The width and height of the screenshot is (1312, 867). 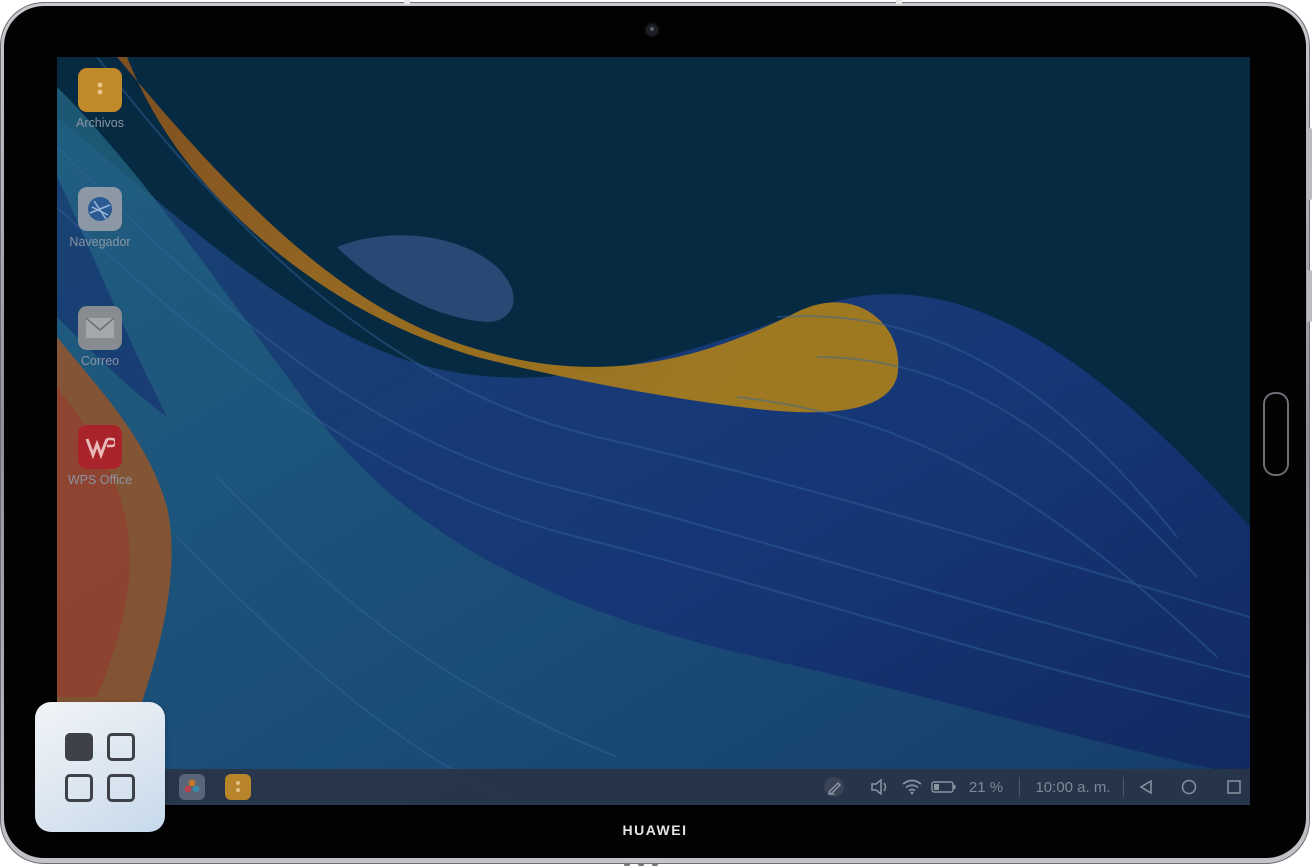 What do you see at coordinates (1309, 164) in the screenshot?
I see `volume-button` at bounding box center [1309, 164].